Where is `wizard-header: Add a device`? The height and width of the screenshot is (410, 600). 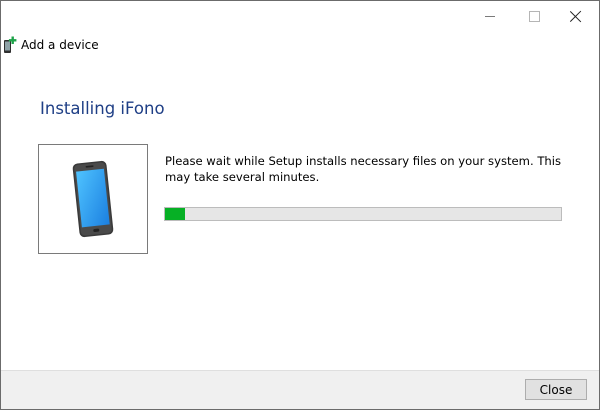 wizard-header: Add a device is located at coordinates (51, 45).